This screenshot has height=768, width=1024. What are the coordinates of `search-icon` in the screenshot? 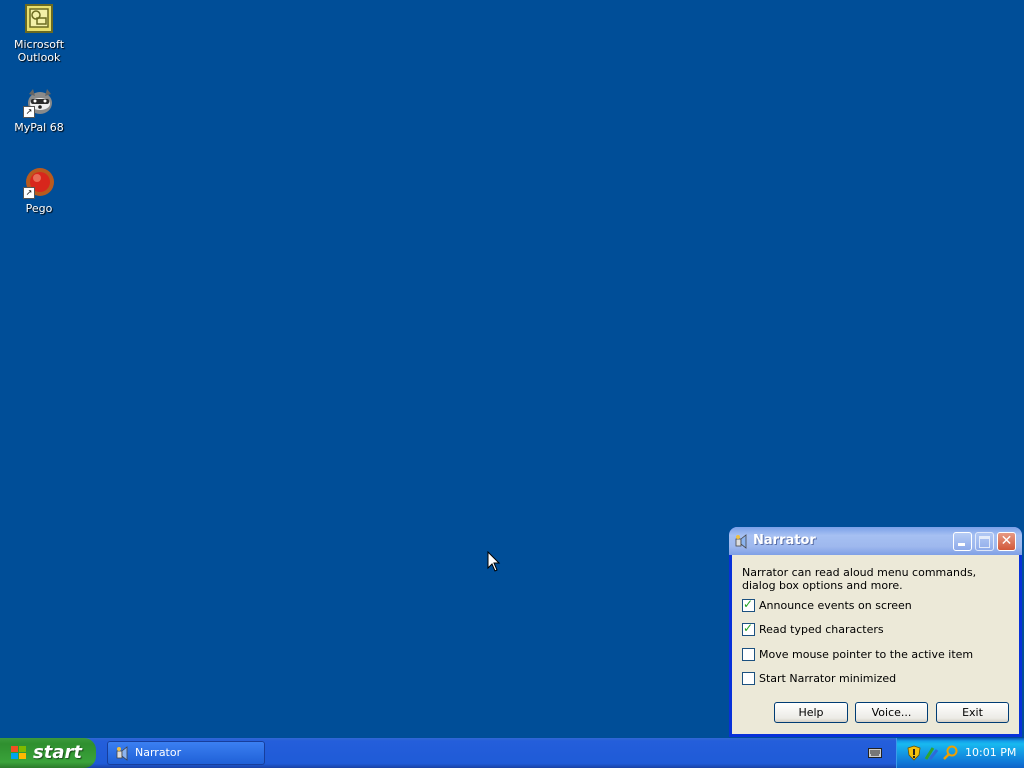 It's located at (951, 753).